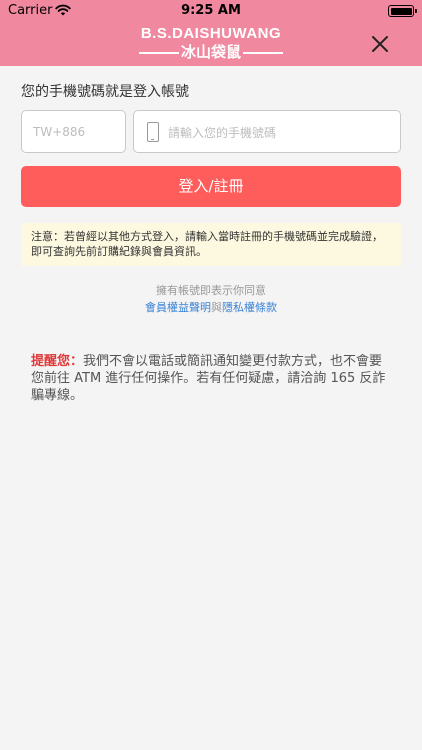  I want to click on phone-placeholder: 請輸入您的手機號碼, so click(222, 133).